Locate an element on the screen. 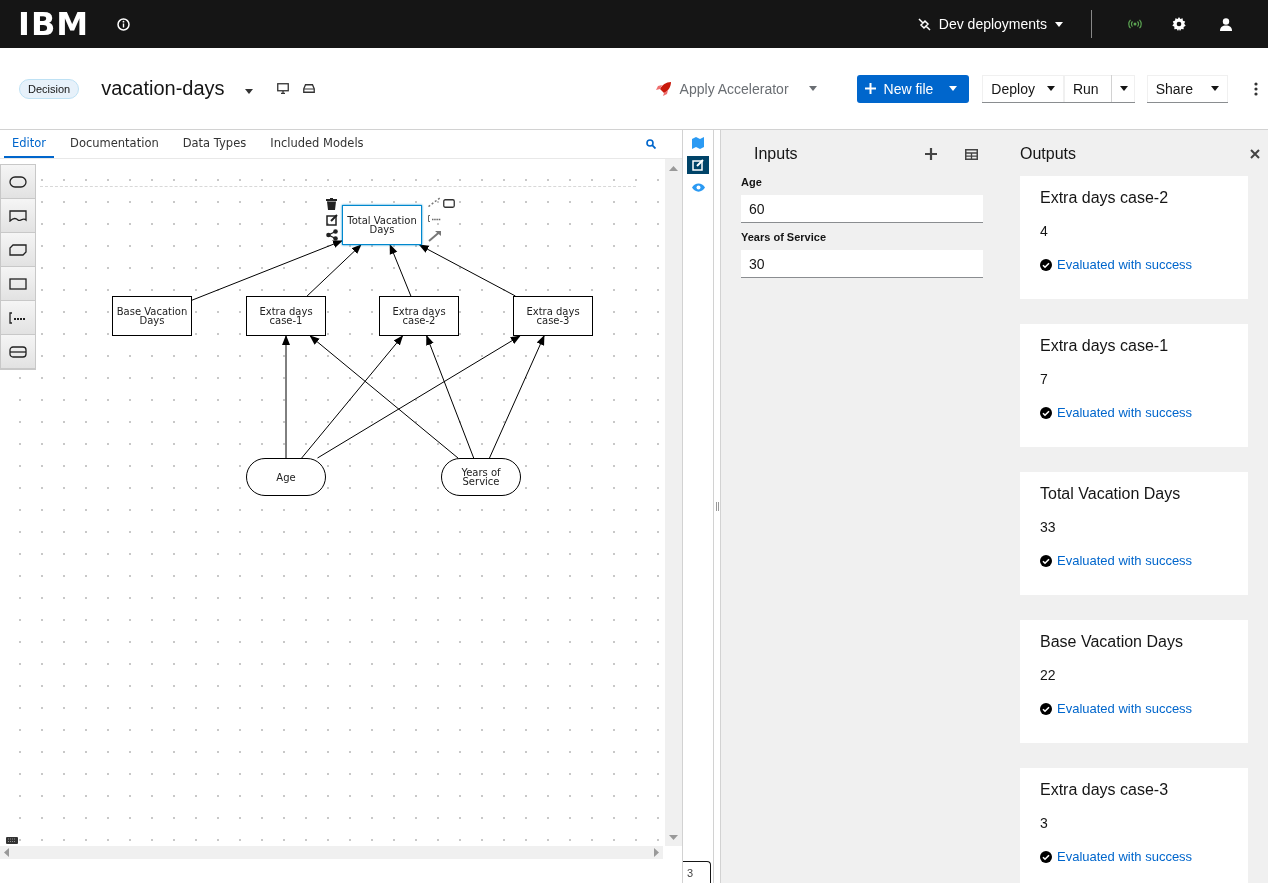 The width and height of the screenshot is (1268, 883). add-icon is located at coordinates (931, 154).